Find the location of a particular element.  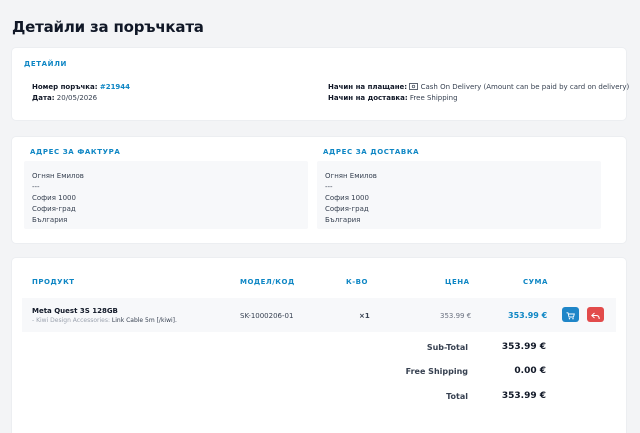

order-number-link: #21944 is located at coordinates (115, 87).